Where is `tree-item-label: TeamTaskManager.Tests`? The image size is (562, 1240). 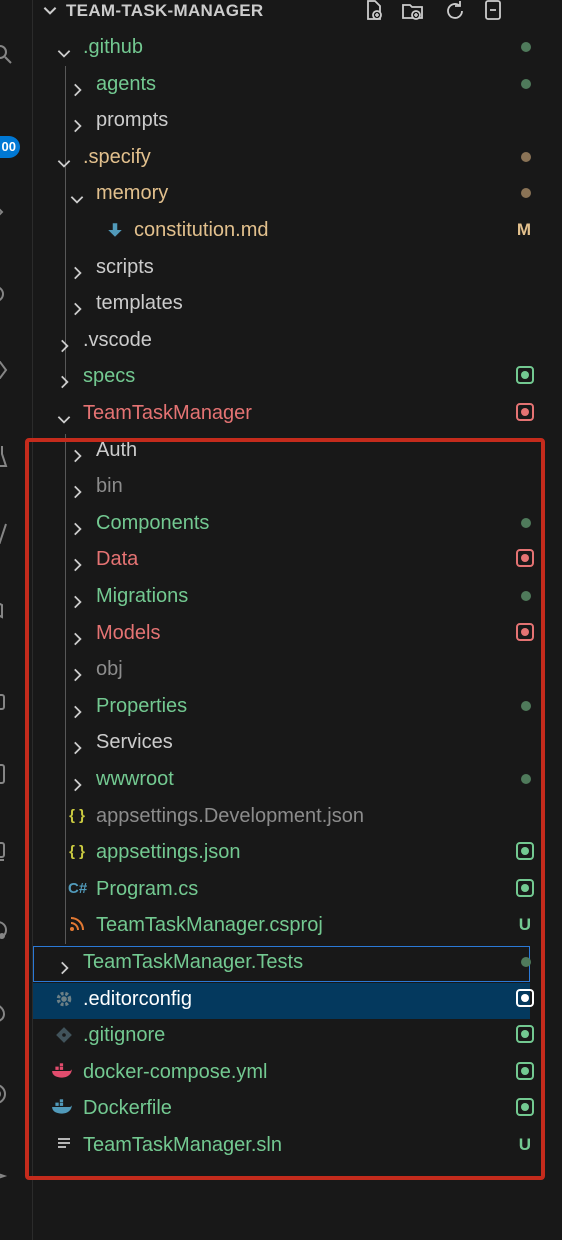 tree-item-label: TeamTaskManager.Tests is located at coordinates (193, 962).